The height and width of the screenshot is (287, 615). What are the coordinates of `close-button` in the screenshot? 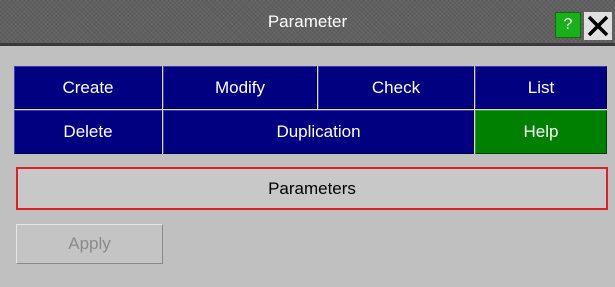 It's located at (598, 26).